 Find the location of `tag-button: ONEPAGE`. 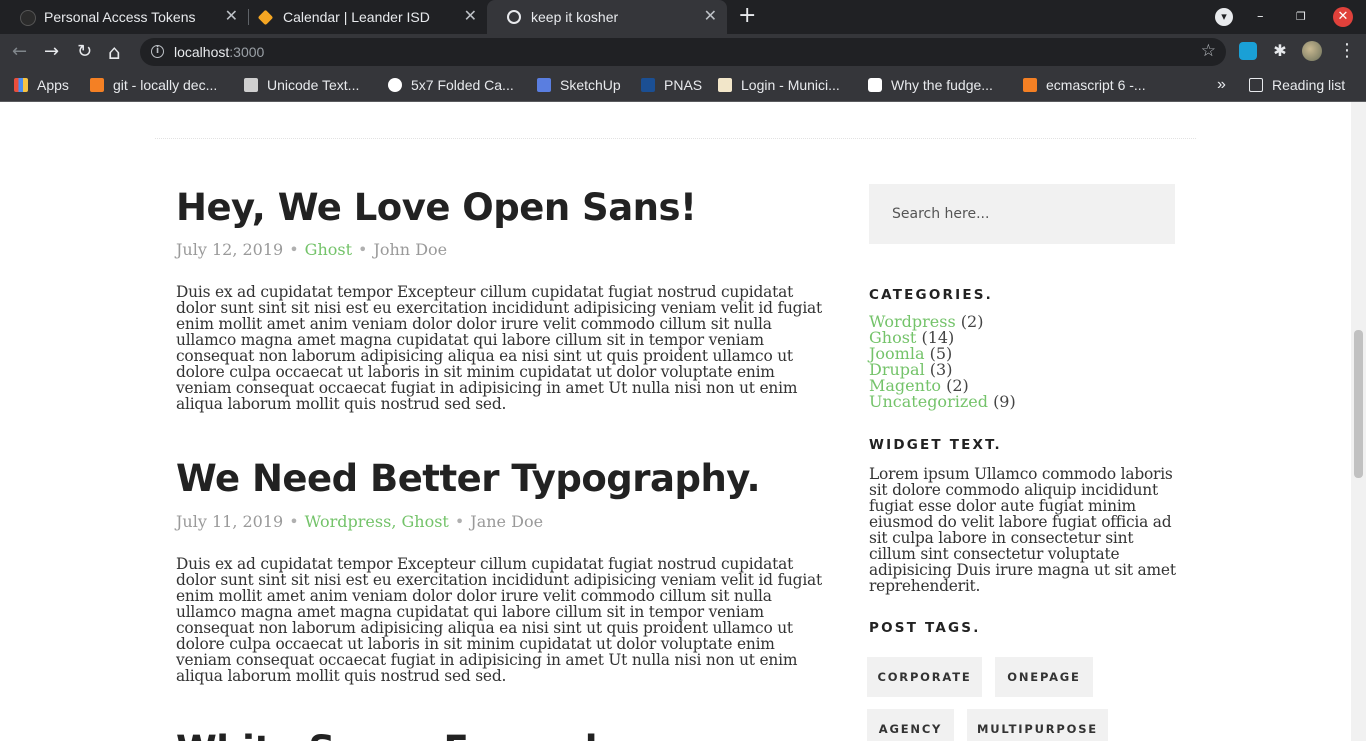

tag-button: ONEPAGE is located at coordinates (1044, 677).